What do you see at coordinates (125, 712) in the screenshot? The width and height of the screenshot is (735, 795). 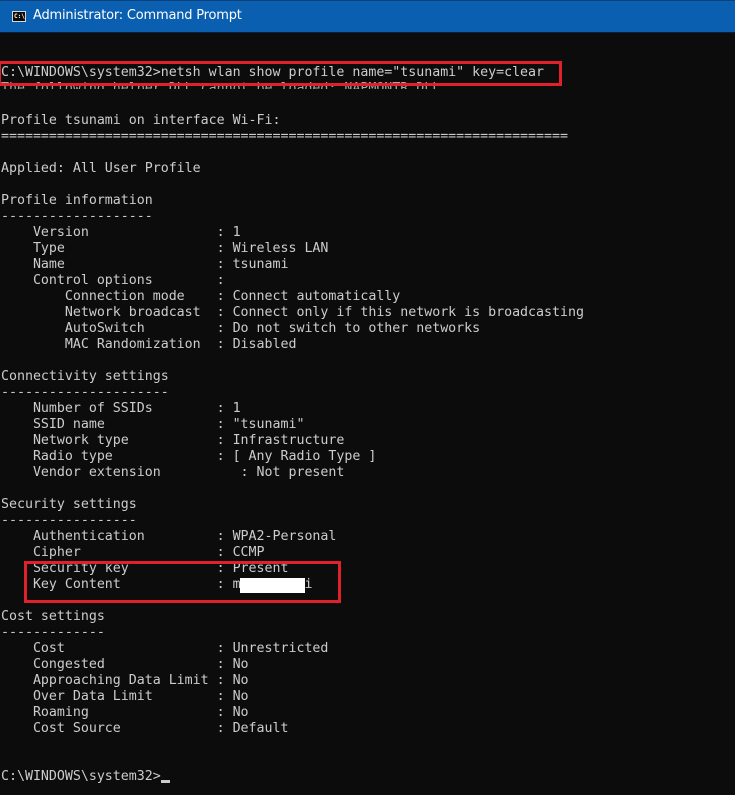 I see `field-roaming: Roaming : No` at bounding box center [125, 712].